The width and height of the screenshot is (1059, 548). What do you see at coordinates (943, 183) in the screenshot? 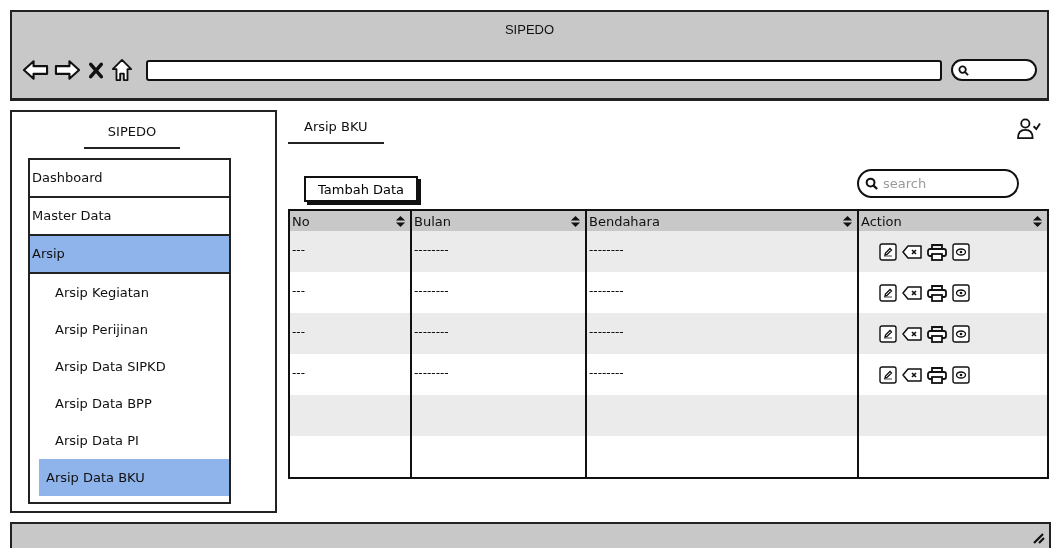
I see `search-input: search` at bounding box center [943, 183].